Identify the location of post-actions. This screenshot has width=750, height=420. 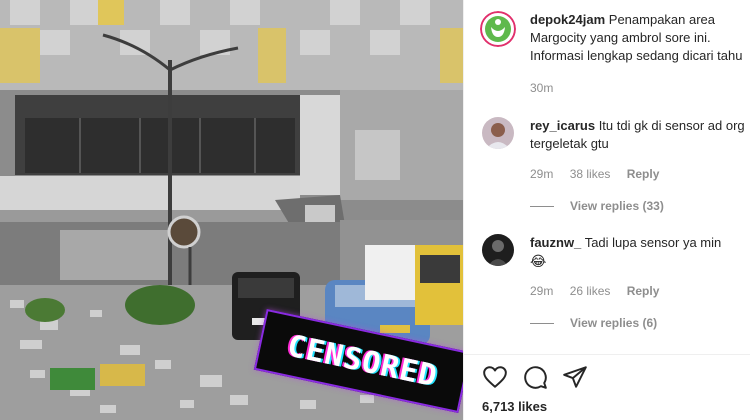
(535, 377).